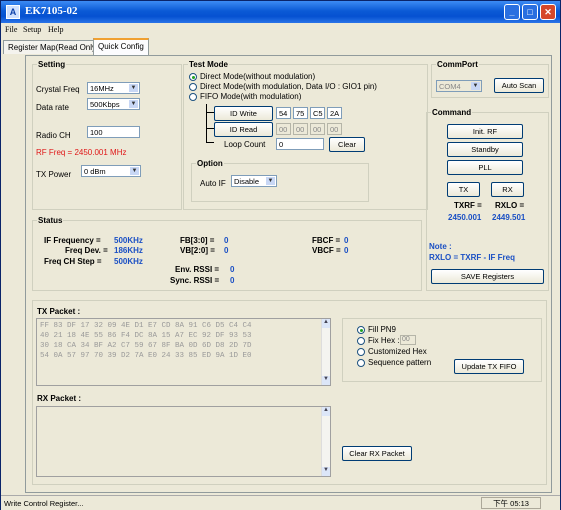 Image resolution: width=561 pixels, height=510 pixels. Describe the element at coordinates (361, 341) in the screenshot. I see `fix-hex-radio` at that location.